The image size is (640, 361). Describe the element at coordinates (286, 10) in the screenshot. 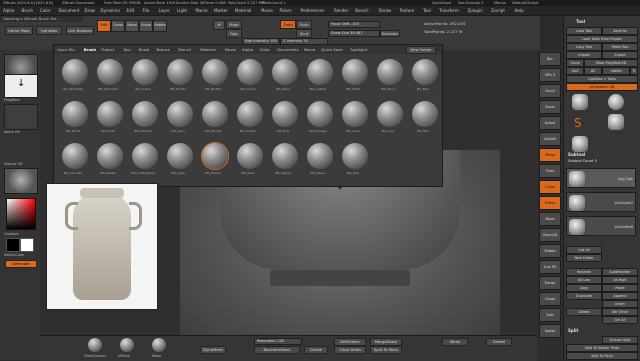

I see `menu-picker: Picker` at that location.